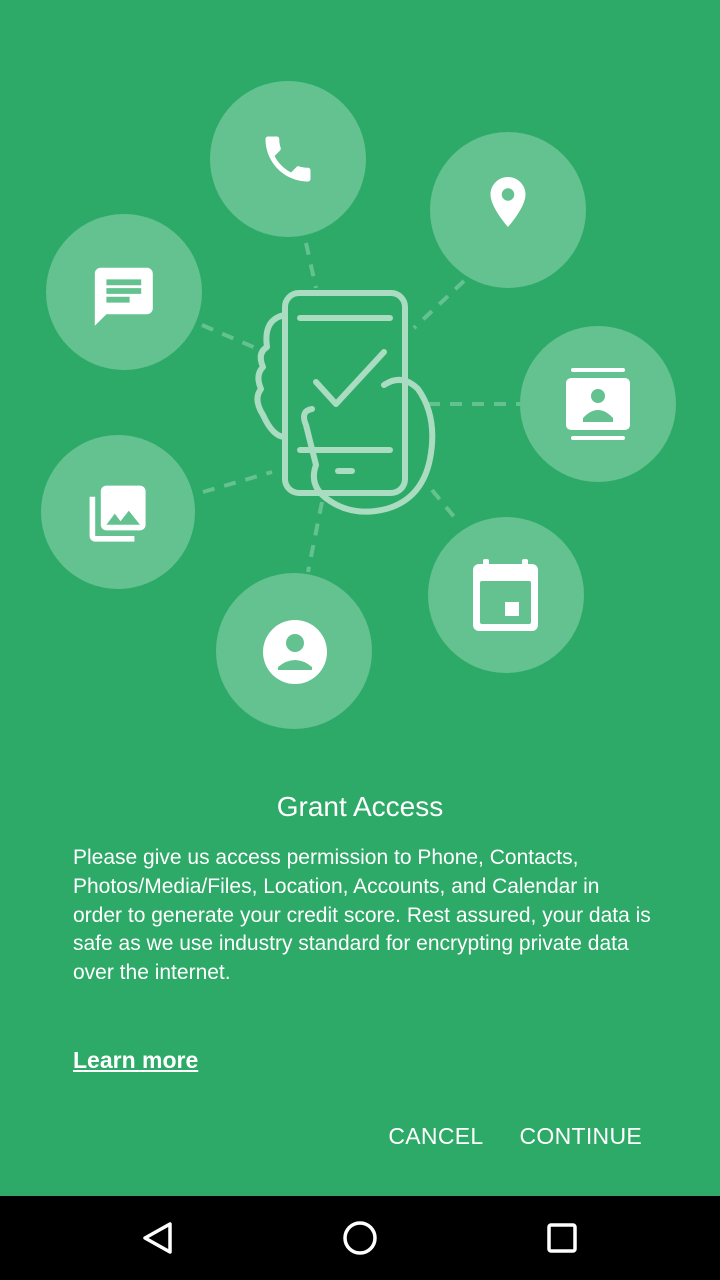 Image resolution: width=720 pixels, height=1280 pixels. I want to click on dialog-title: Grant Access, so click(360, 806).